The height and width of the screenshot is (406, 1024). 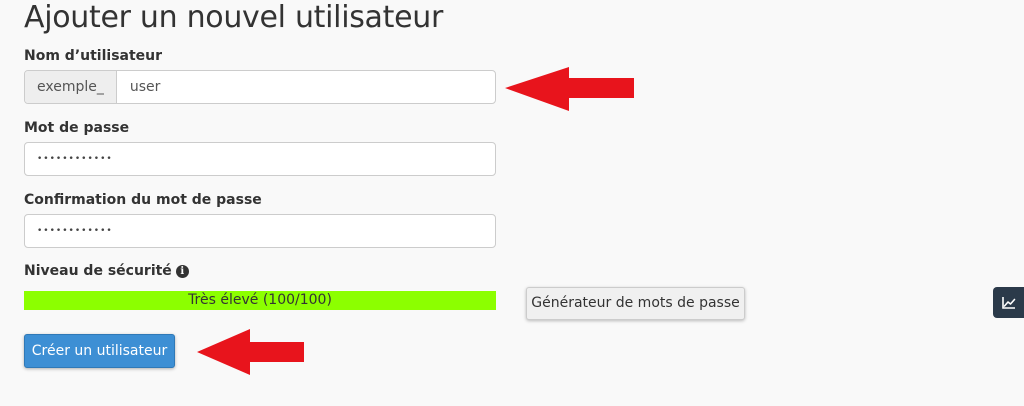 I want to click on password-input: ••••••••••••, so click(x=260, y=159).